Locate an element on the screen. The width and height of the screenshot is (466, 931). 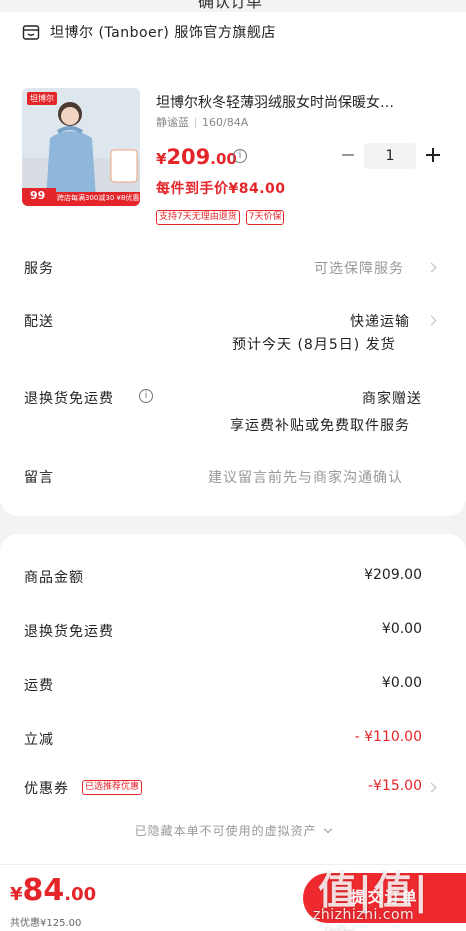
spec-divider is located at coordinates (195, 123).